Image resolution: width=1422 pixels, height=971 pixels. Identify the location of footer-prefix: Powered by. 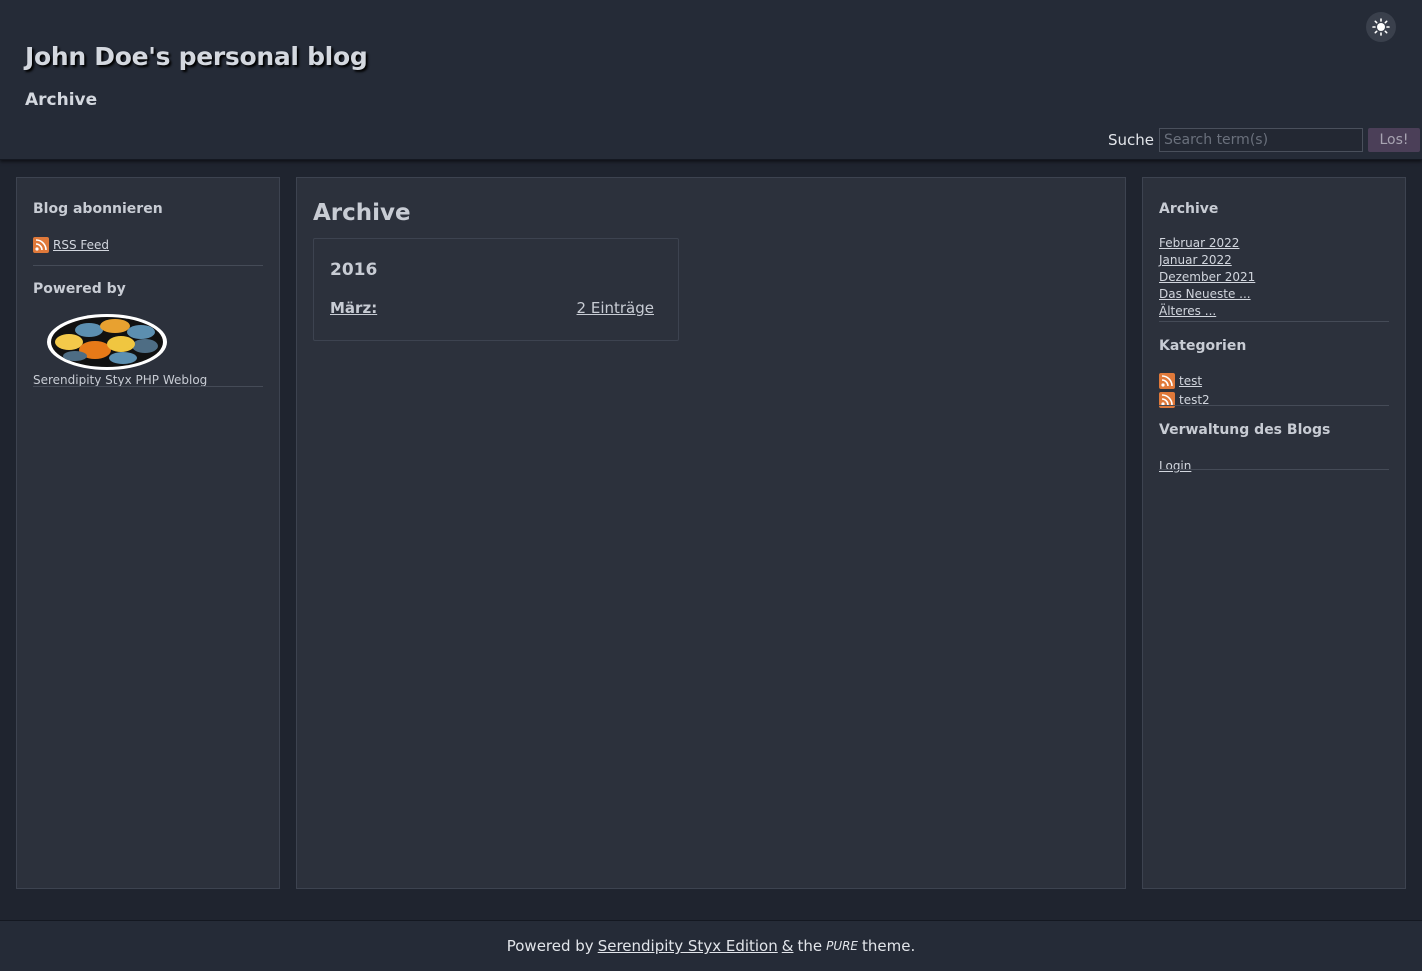
(550, 946).